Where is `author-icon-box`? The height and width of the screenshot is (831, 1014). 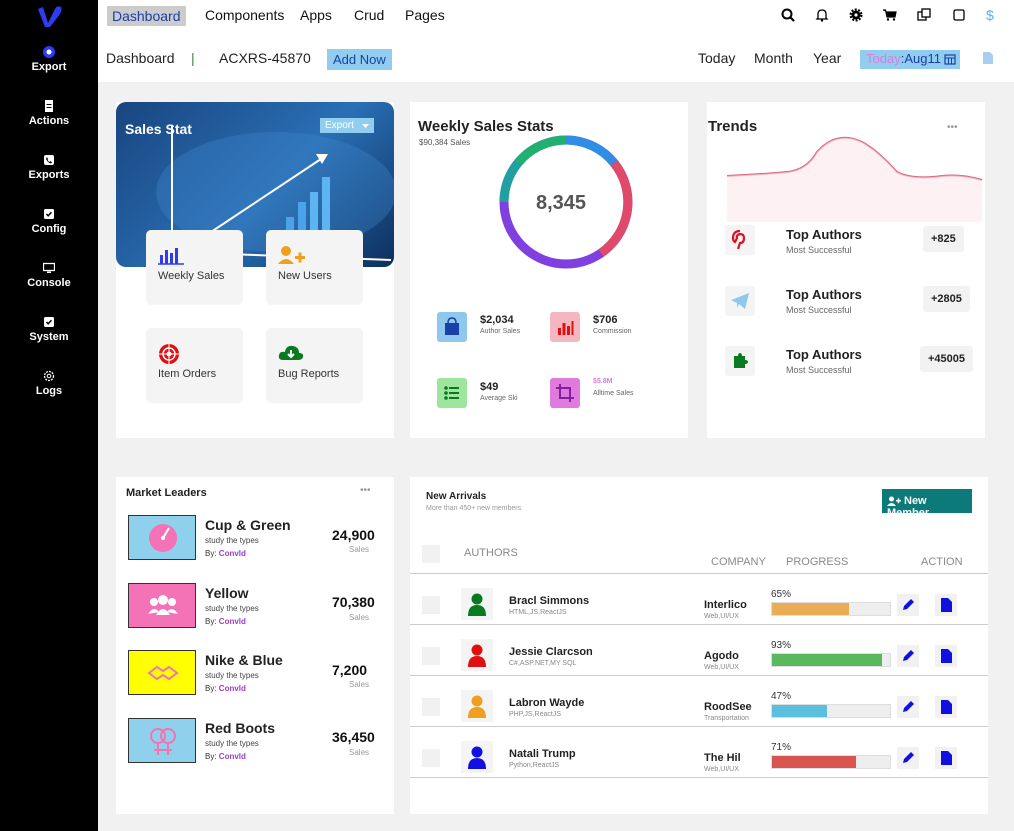
author-icon-box is located at coordinates (740, 240).